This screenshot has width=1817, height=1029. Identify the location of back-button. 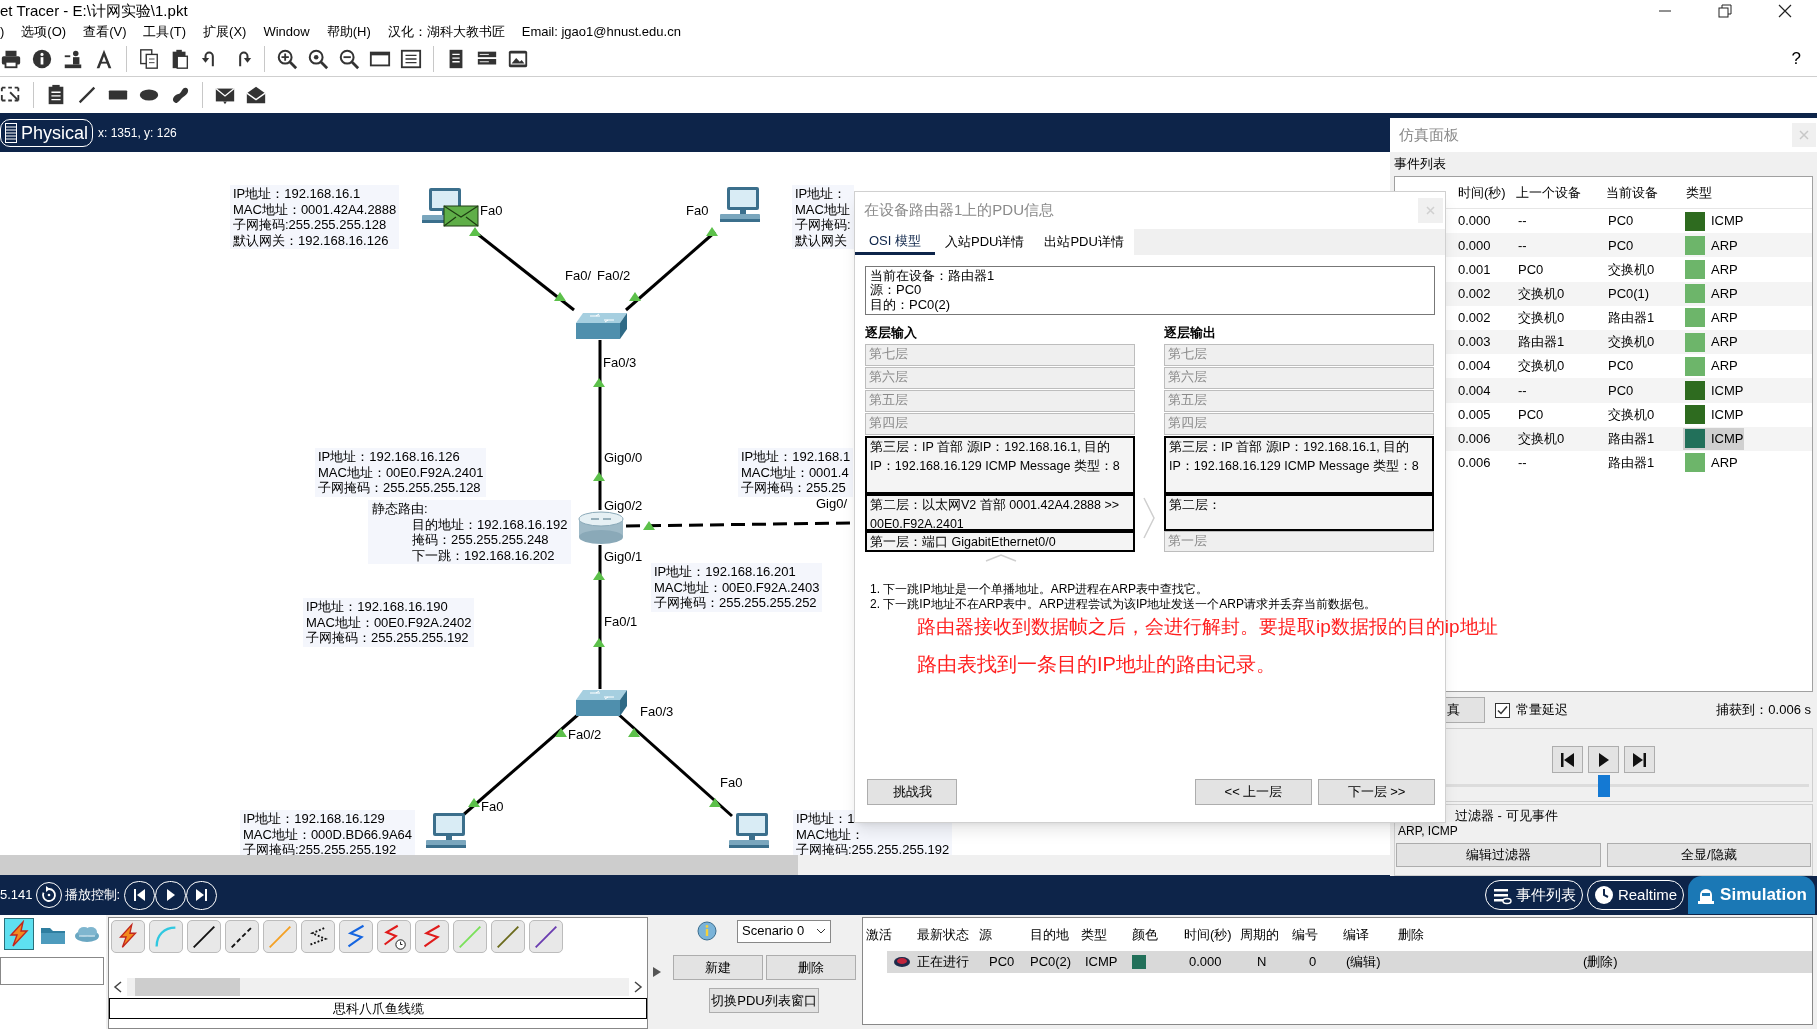
(1567, 759).